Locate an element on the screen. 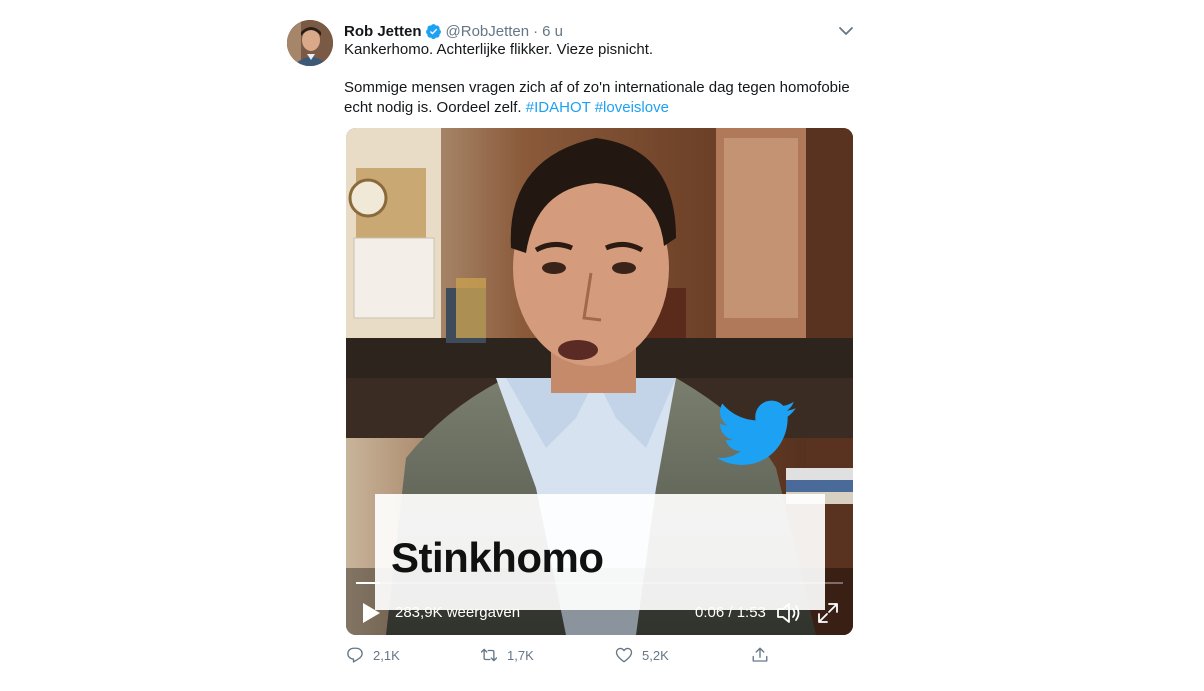  reply-icon is located at coordinates (355, 655).